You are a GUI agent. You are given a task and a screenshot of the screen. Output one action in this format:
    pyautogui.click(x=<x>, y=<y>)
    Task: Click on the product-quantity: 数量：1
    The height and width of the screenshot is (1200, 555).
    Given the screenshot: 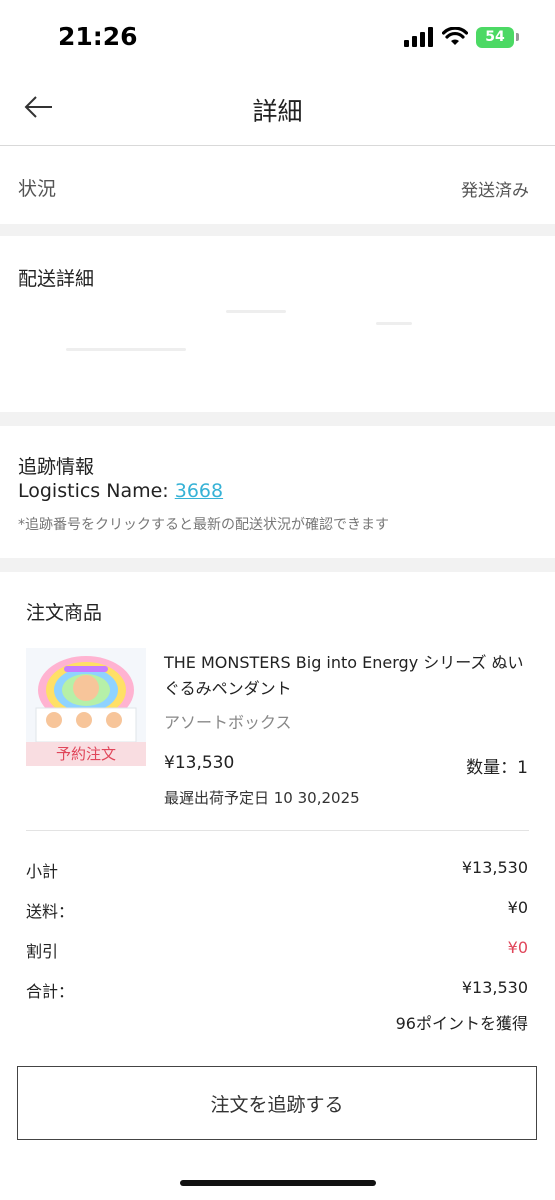 What is the action you would take?
    pyautogui.click(x=497, y=768)
    